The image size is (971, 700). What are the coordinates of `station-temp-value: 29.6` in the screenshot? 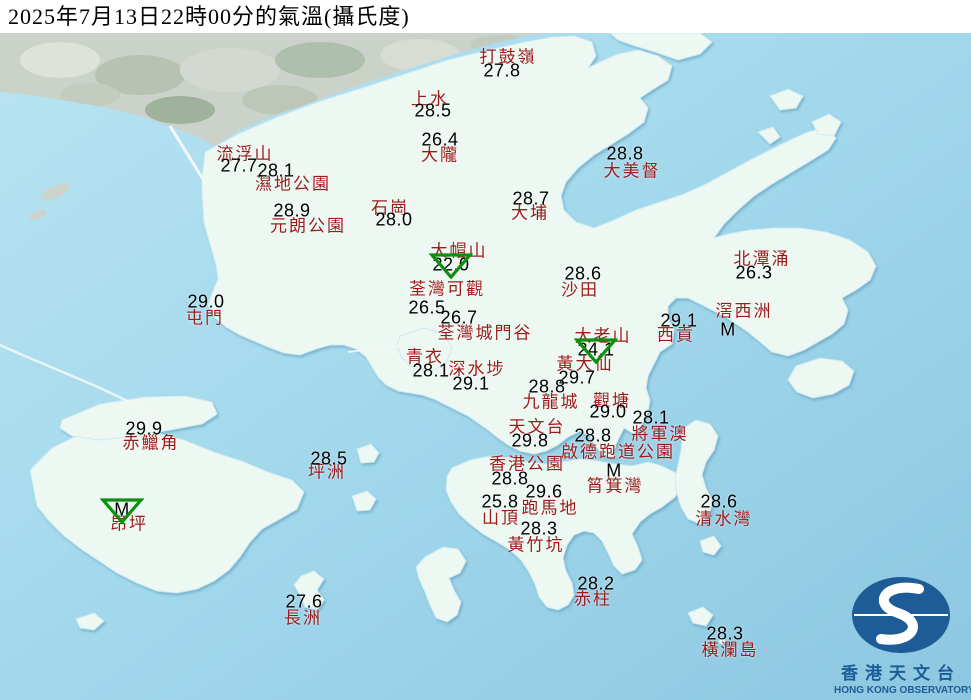 It's located at (544, 491).